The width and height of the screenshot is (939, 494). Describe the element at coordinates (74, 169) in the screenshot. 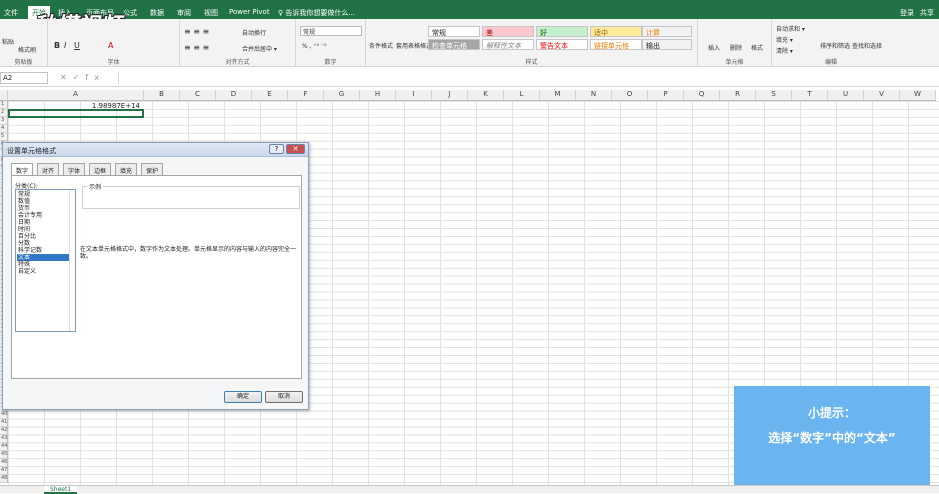

I see `tab-font: 字体` at that location.